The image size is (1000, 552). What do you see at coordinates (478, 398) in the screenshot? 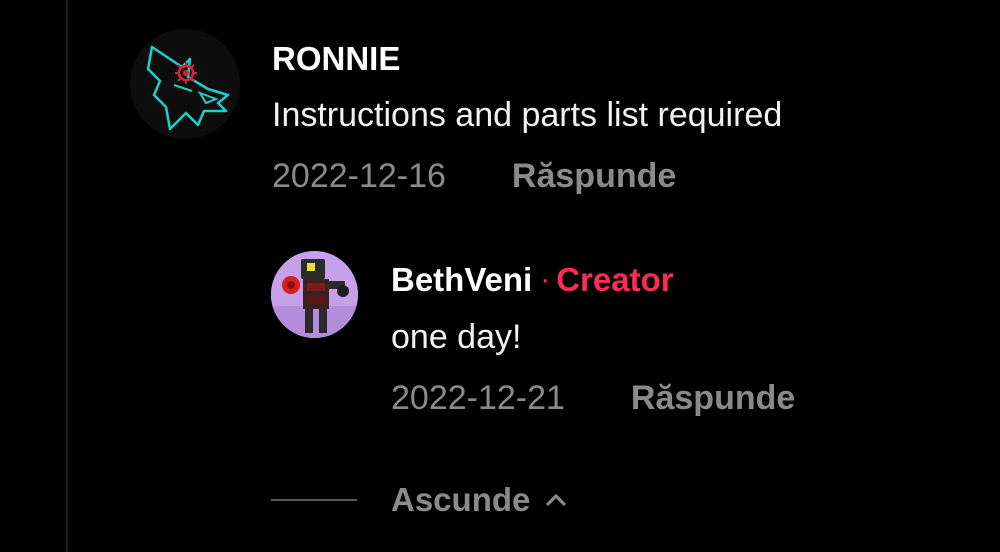
I see `reply-date: 2022-12-21` at bounding box center [478, 398].